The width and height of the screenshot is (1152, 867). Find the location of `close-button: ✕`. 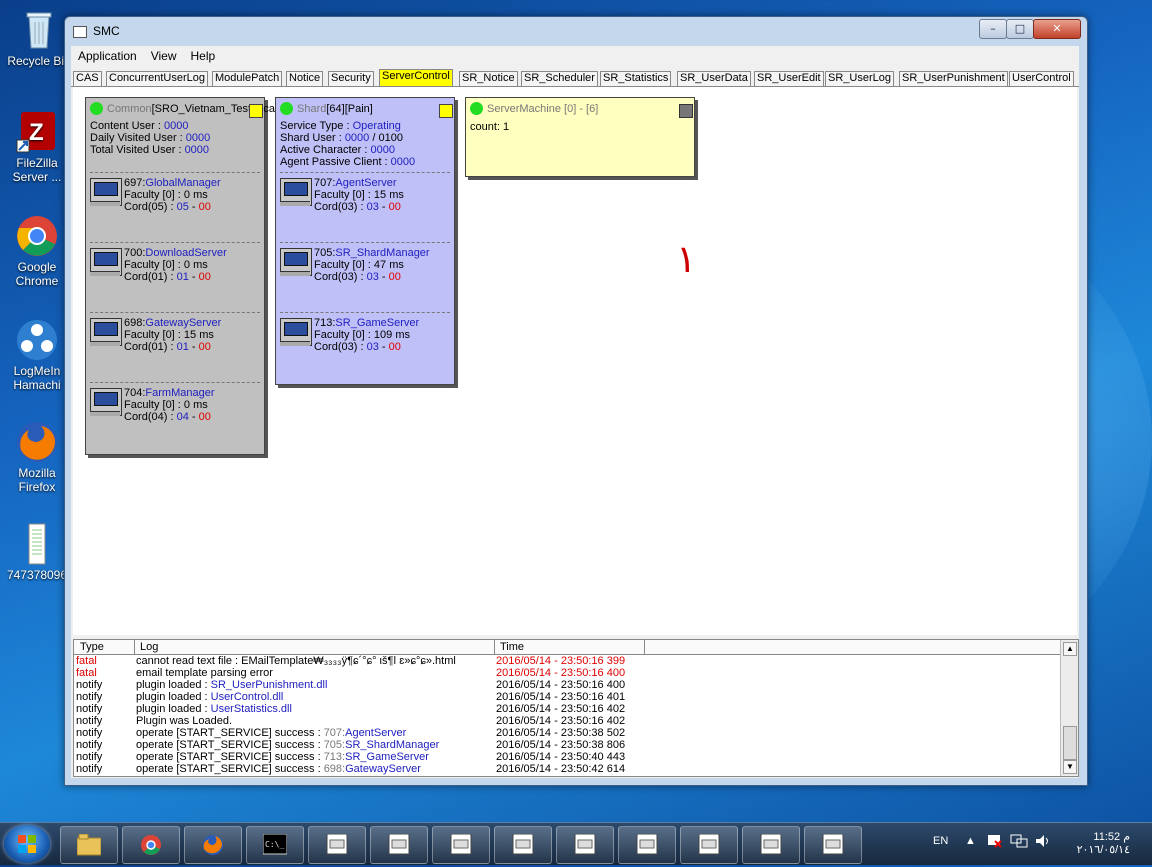

close-button: ✕ is located at coordinates (1057, 29).